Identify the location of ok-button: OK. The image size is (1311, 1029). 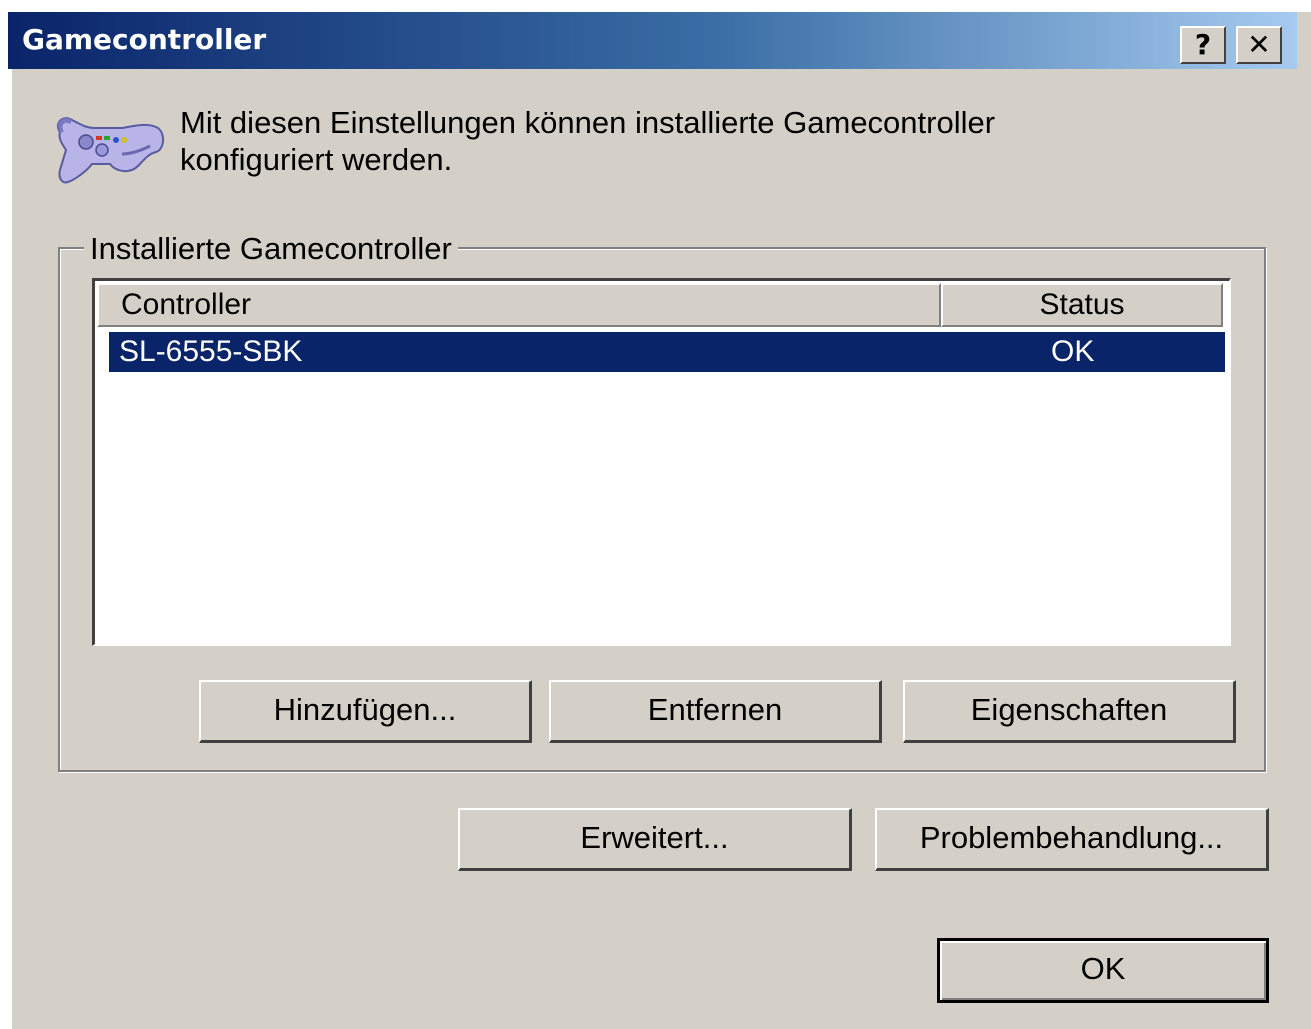
(1103, 970).